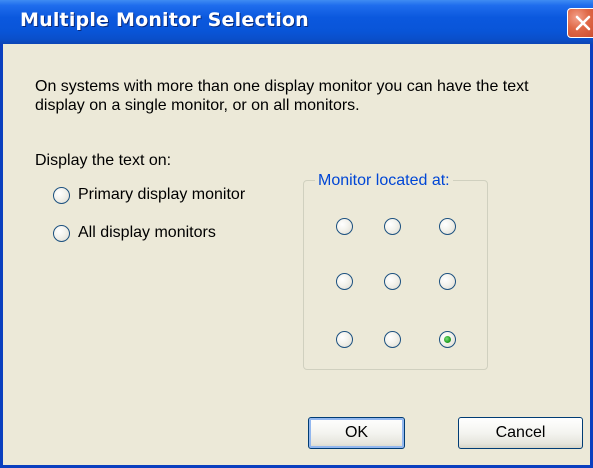  What do you see at coordinates (61, 233) in the screenshot?
I see `all-displays-radio` at bounding box center [61, 233].